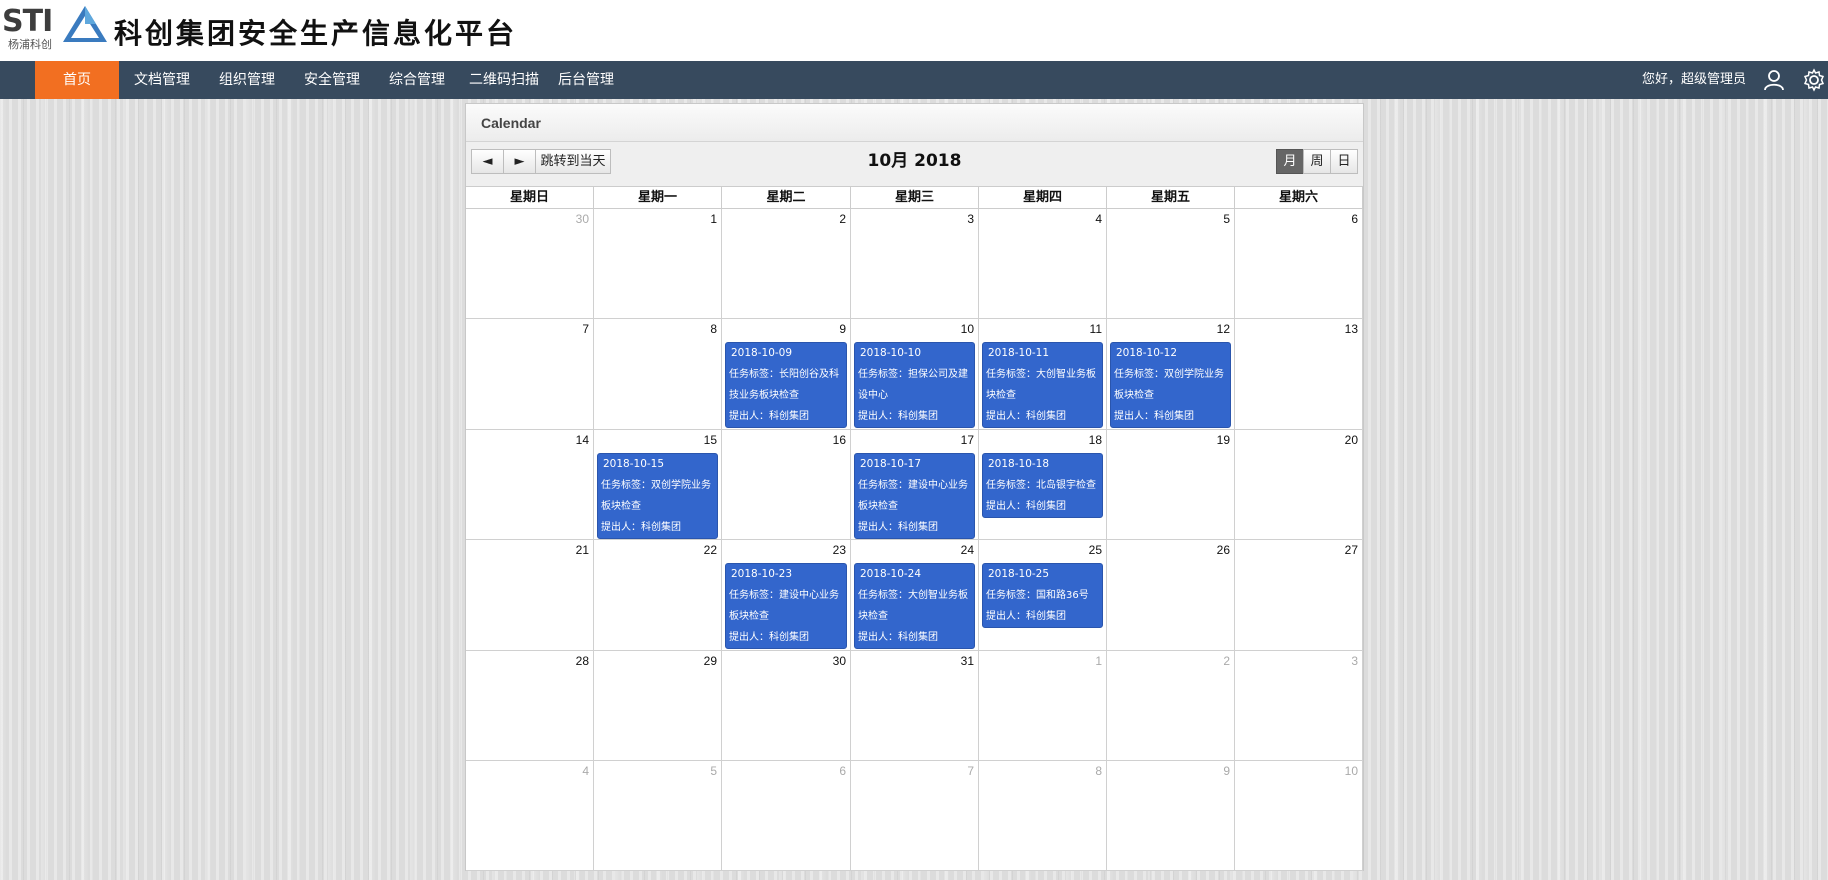 The height and width of the screenshot is (880, 1828). I want to click on calendar-event: 2018-10-09 任务标签：长阳创谷及科 技业务板块检查 提出人：科创集团, so click(786, 385).